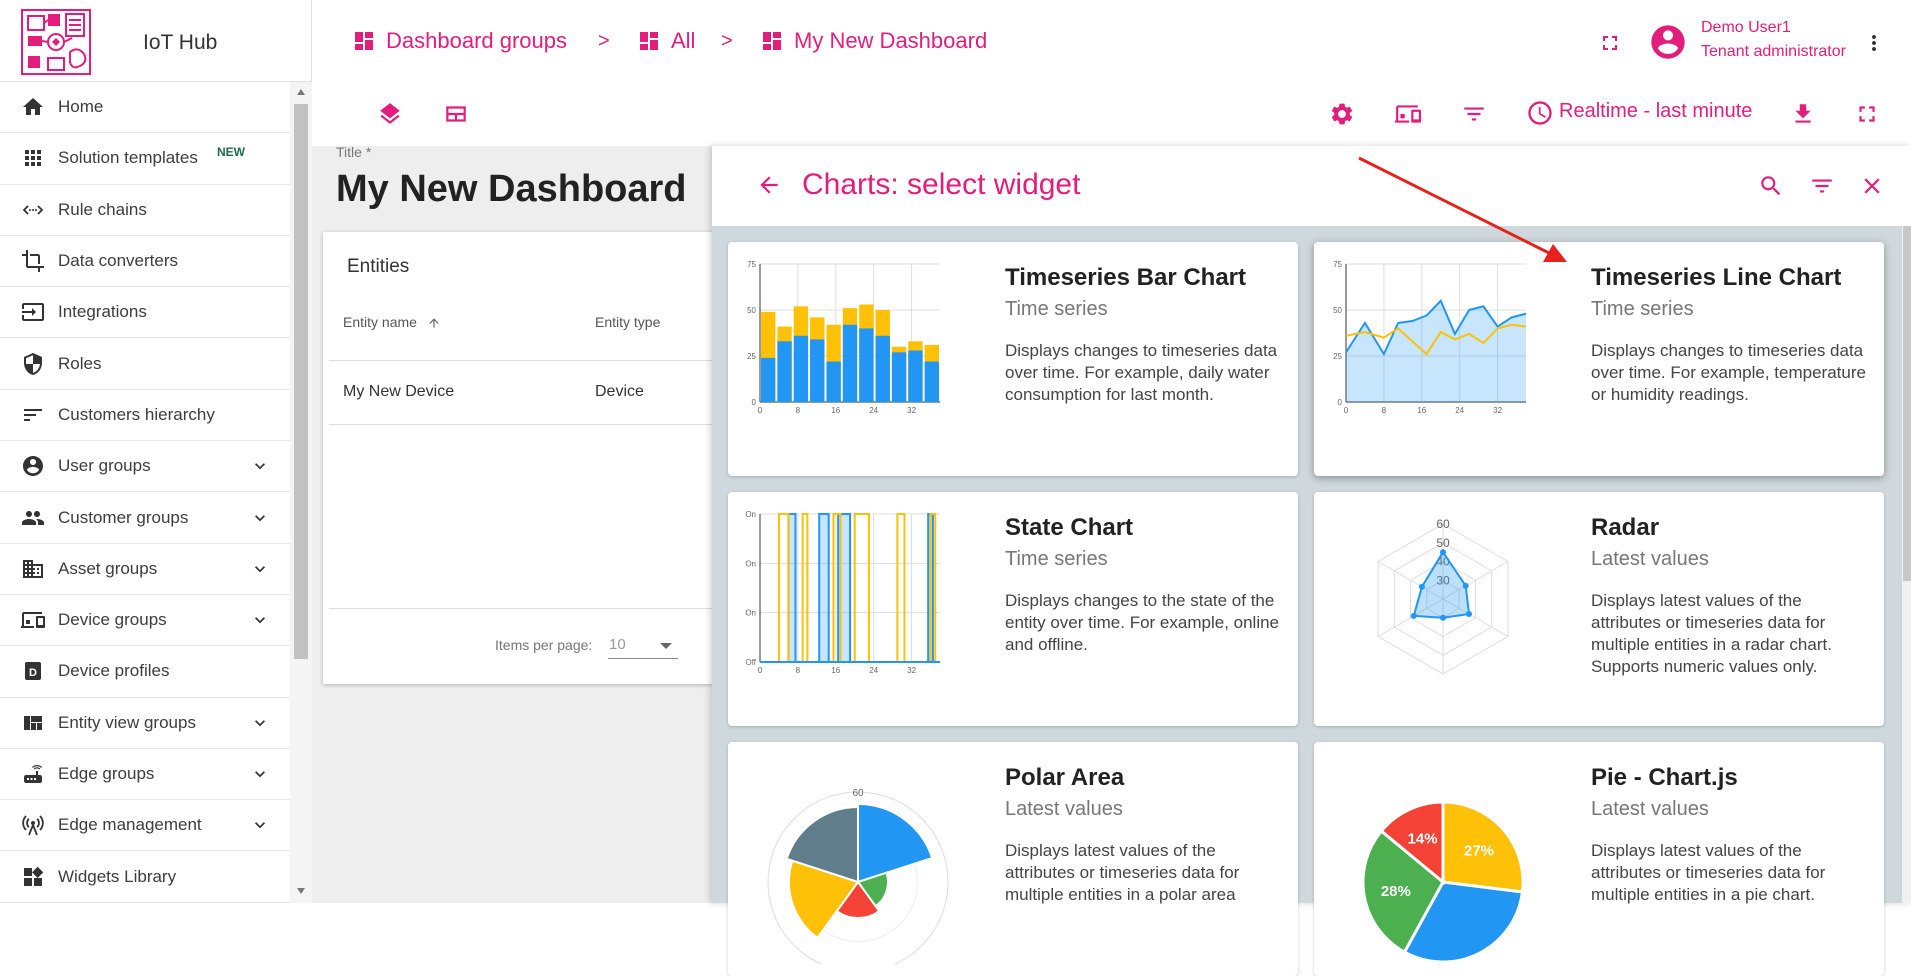 The width and height of the screenshot is (1911, 976). What do you see at coordinates (1771, 186) in the screenshot?
I see `search-icon` at bounding box center [1771, 186].